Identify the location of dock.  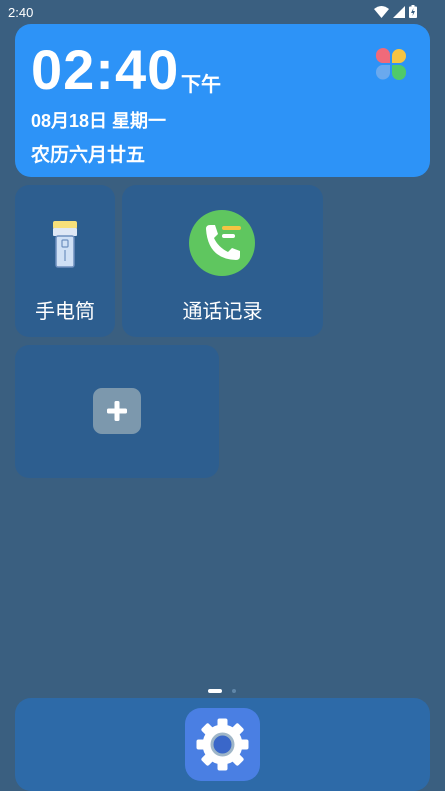
(222, 744).